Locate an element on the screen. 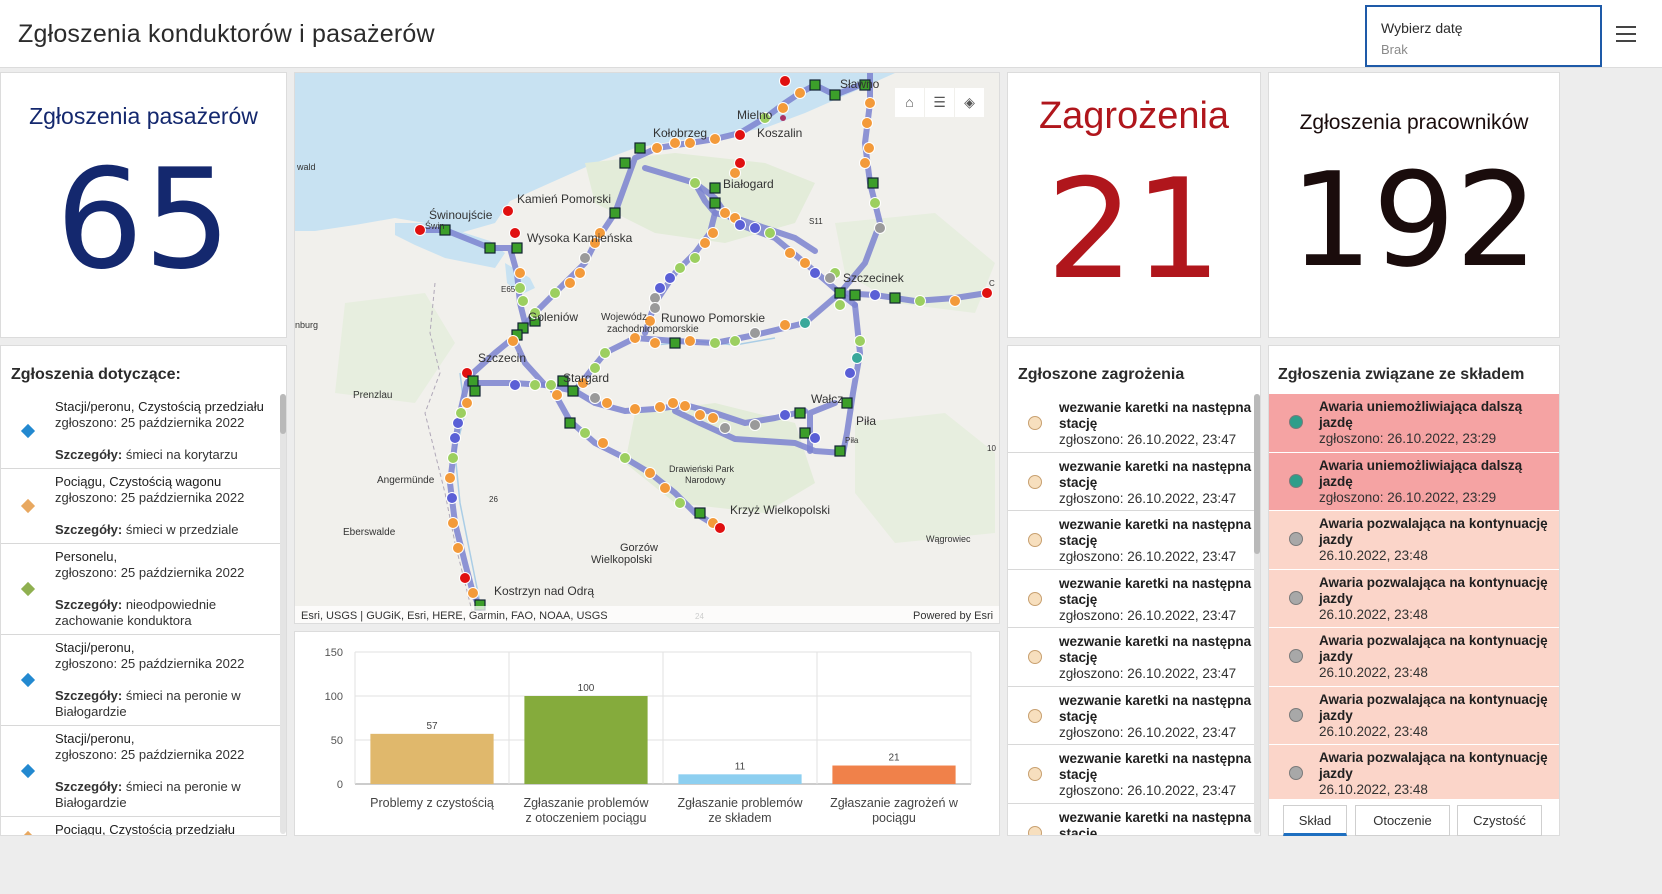  menu-icon is located at coordinates (1627, 35).